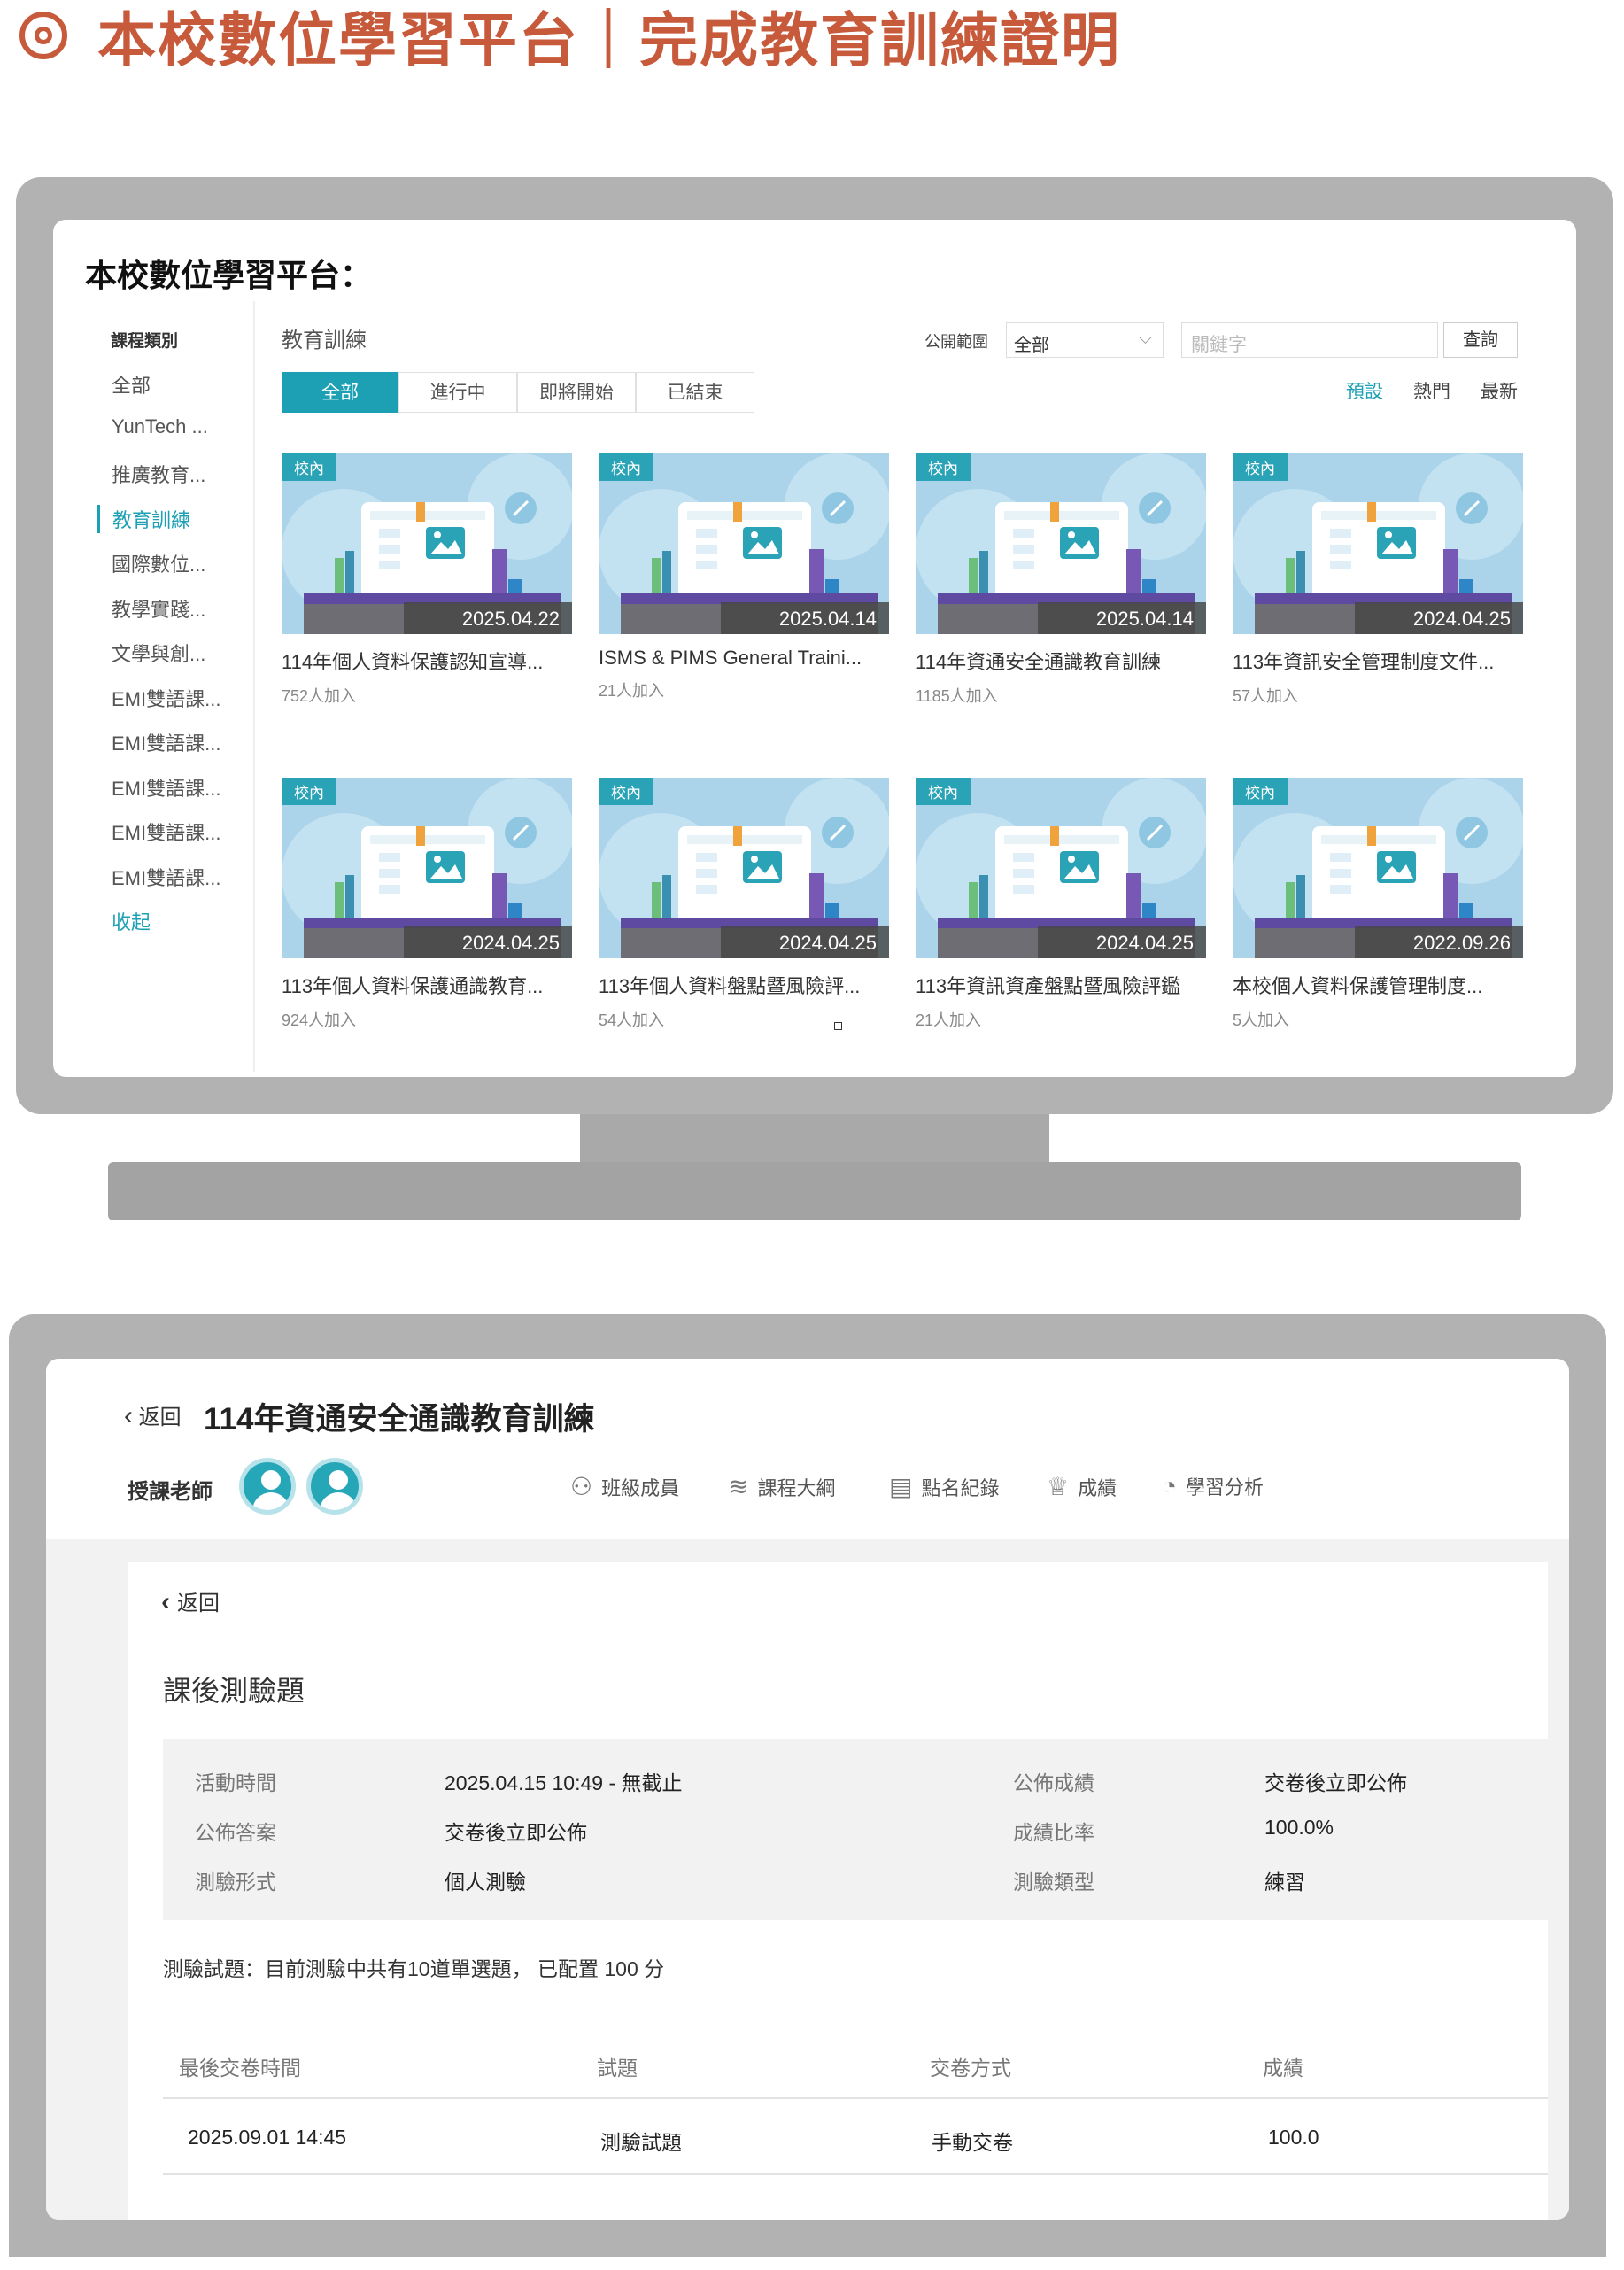 The image size is (1624, 2270). Describe the element at coordinates (240, 2068) in the screenshot. I see `table-header: 最後交卷時間` at that location.